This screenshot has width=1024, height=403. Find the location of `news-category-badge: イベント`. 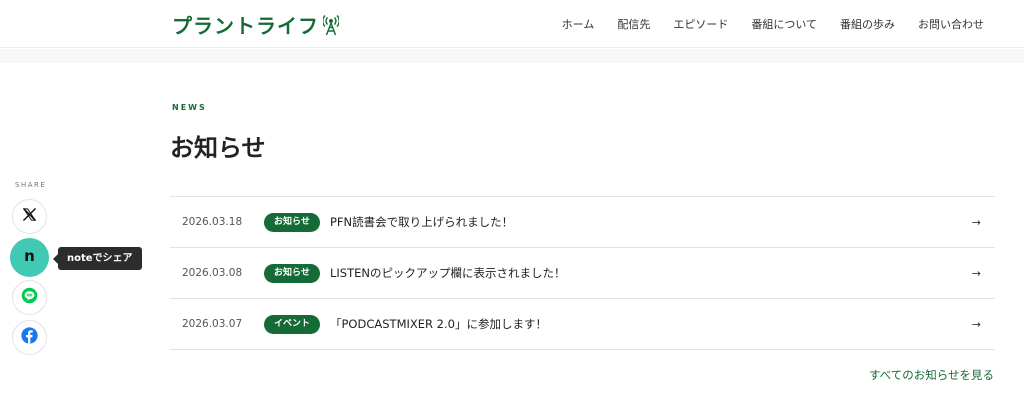

news-category-badge: イベント is located at coordinates (292, 324).